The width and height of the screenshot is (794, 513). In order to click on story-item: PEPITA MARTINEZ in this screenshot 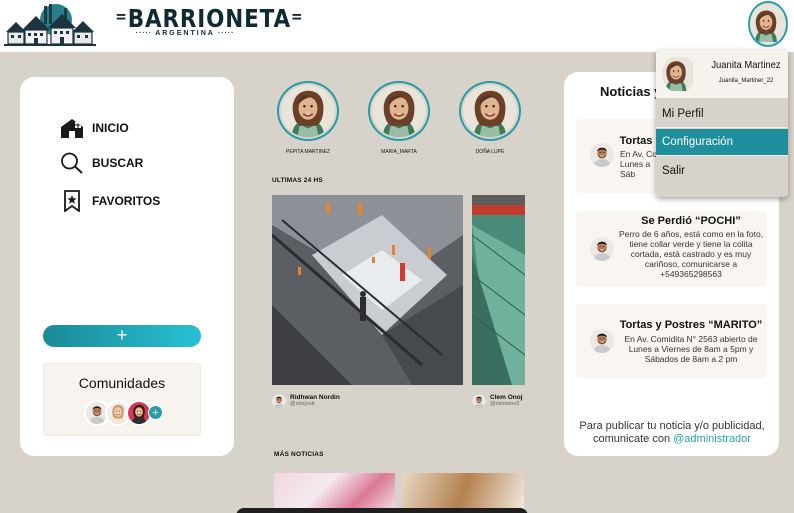, I will do `click(308, 118)`.